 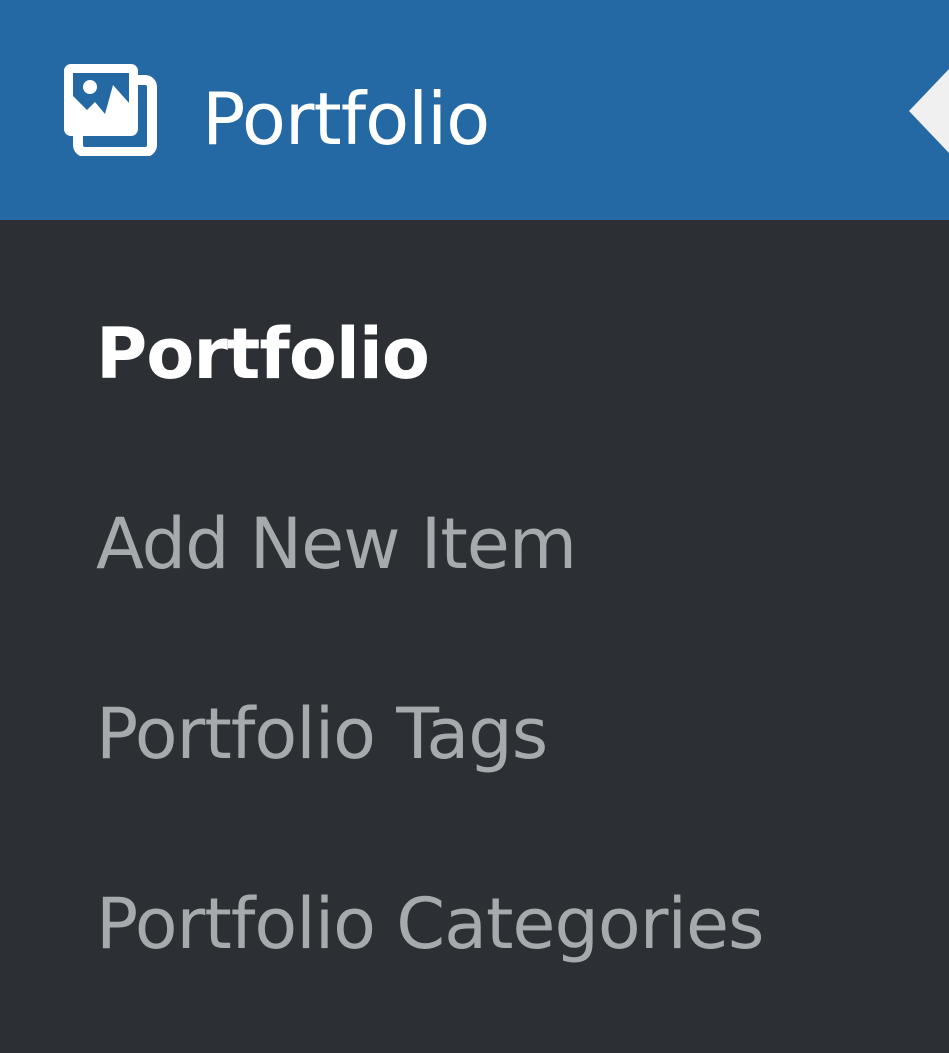 I want to click on submenu-item-add-new-item: Add New Item, so click(x=474, y=544).